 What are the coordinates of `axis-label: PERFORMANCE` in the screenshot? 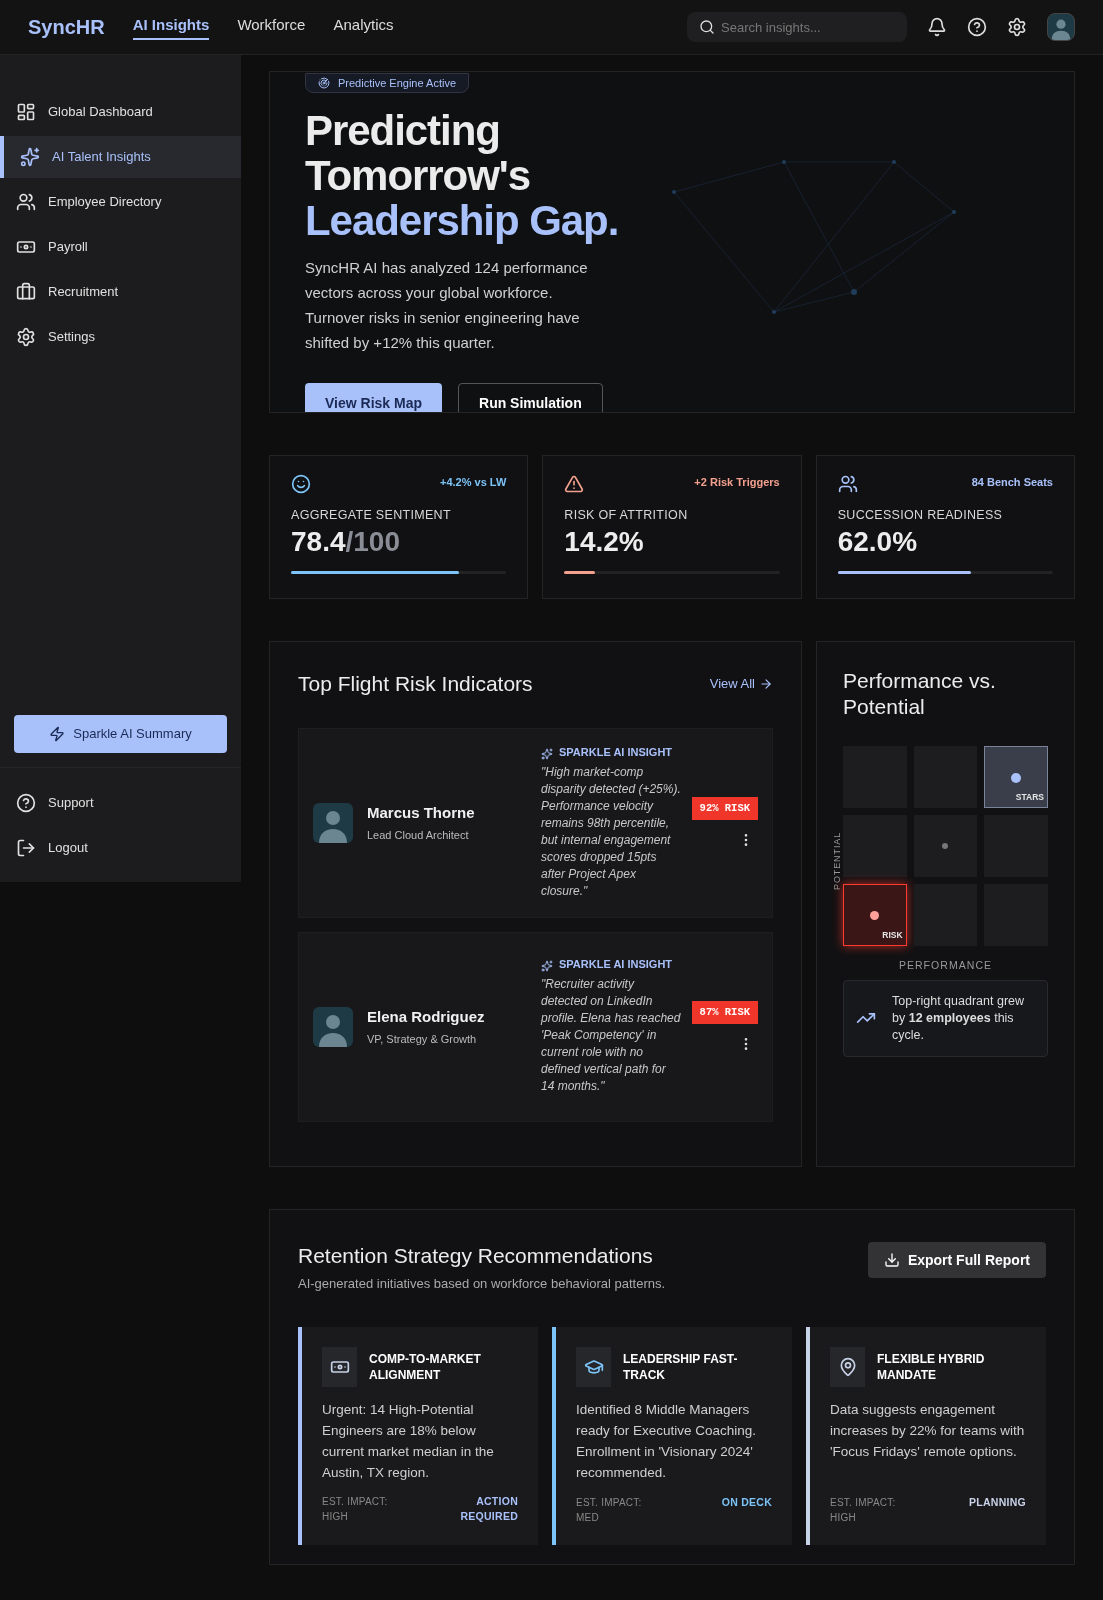 It's located at (945, 965).